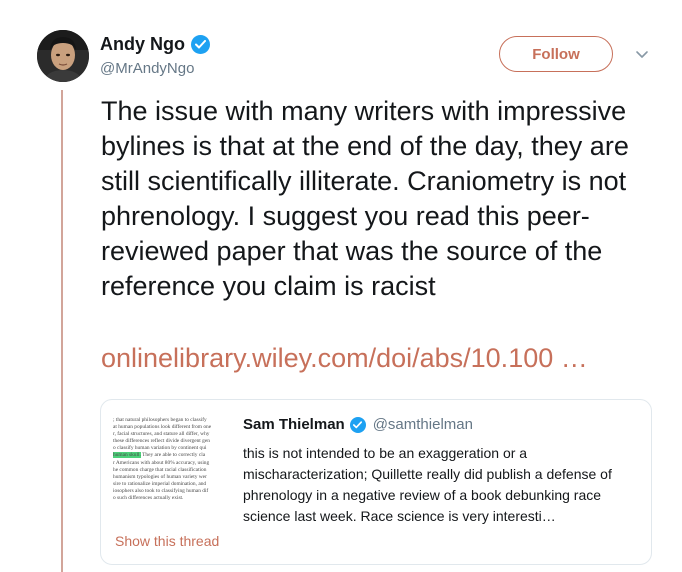 The height and width of the screenshot is (572, 682). I want to click on author-name-text: Andy Ngo, so click(142, 44).